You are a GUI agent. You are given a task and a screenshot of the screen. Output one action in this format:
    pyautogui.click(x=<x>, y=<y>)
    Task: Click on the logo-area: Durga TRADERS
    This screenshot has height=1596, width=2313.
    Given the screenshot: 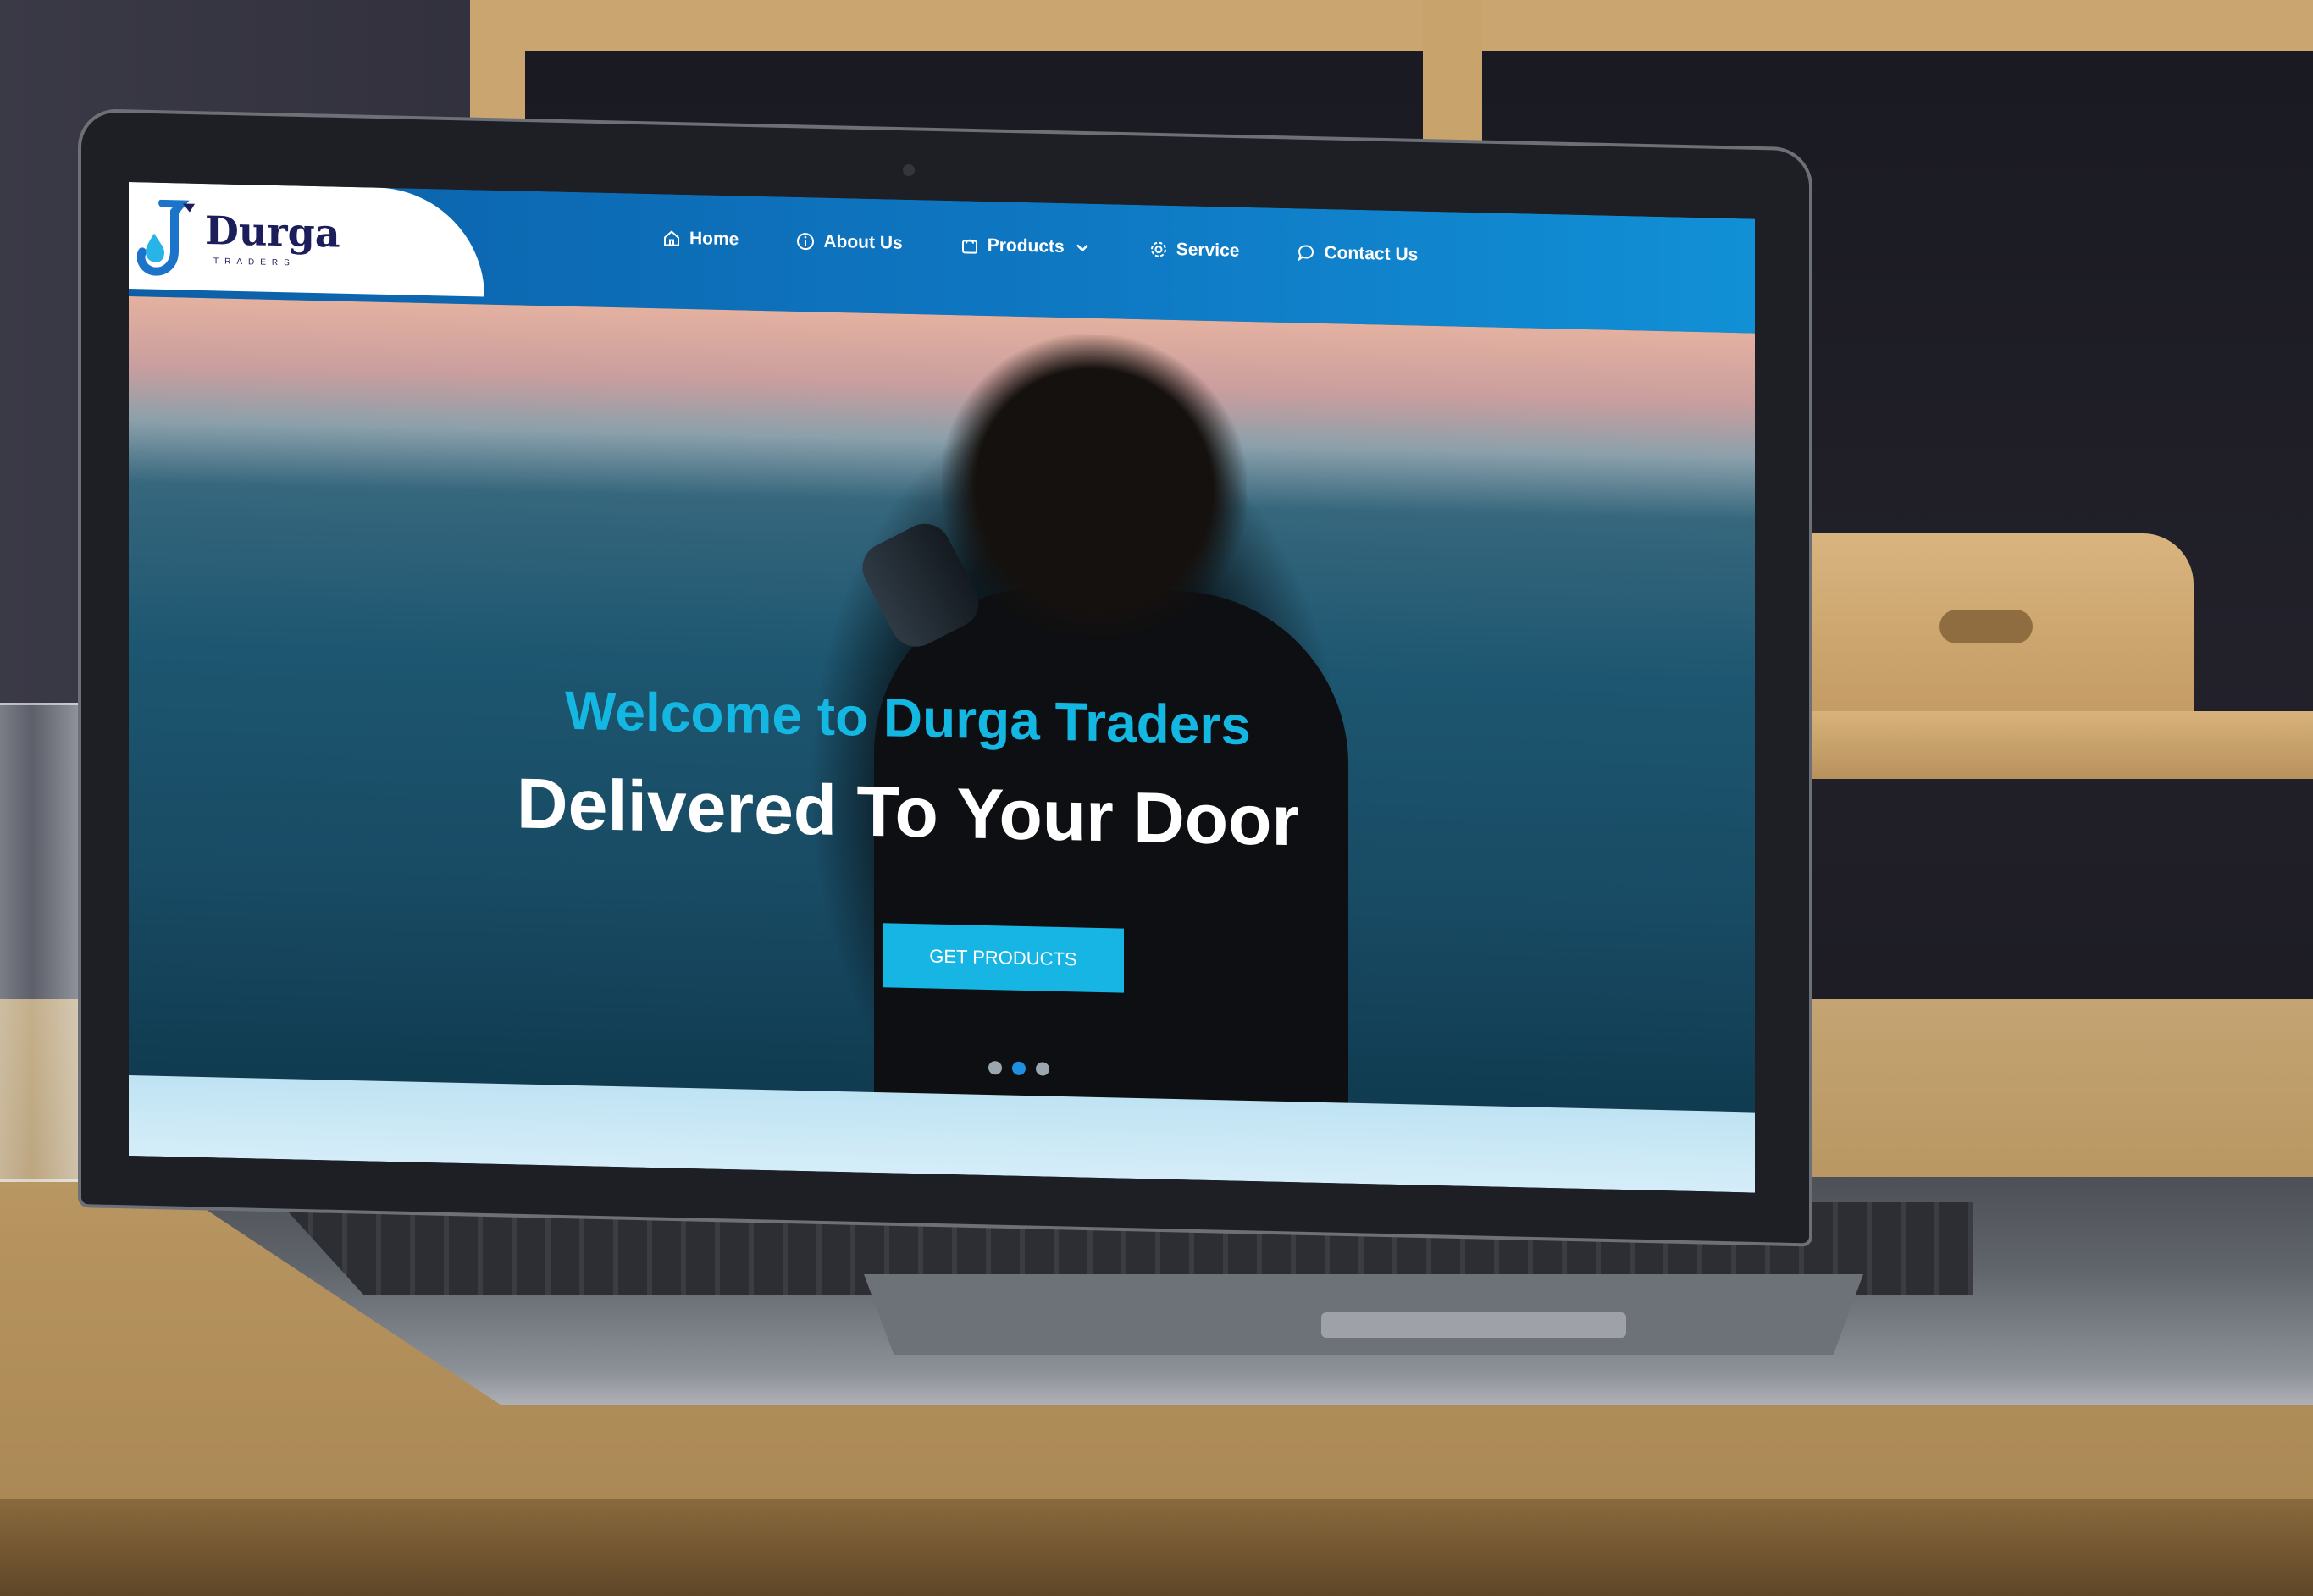 What is the action you would take?
    pyautogui.click(x=307, y=239)
    